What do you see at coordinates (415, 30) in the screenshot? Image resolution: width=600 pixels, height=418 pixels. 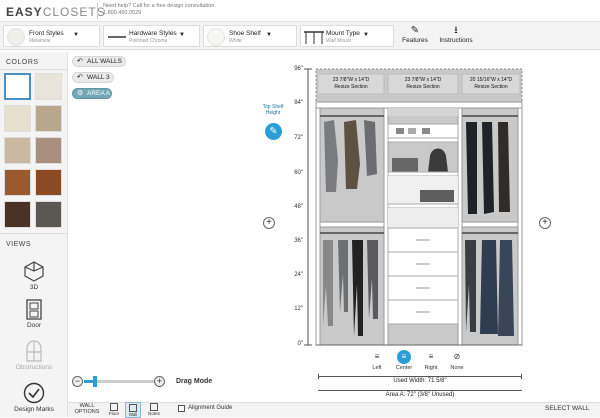 I see `pencil-icon: ✎` at bounding box center [415, 30].